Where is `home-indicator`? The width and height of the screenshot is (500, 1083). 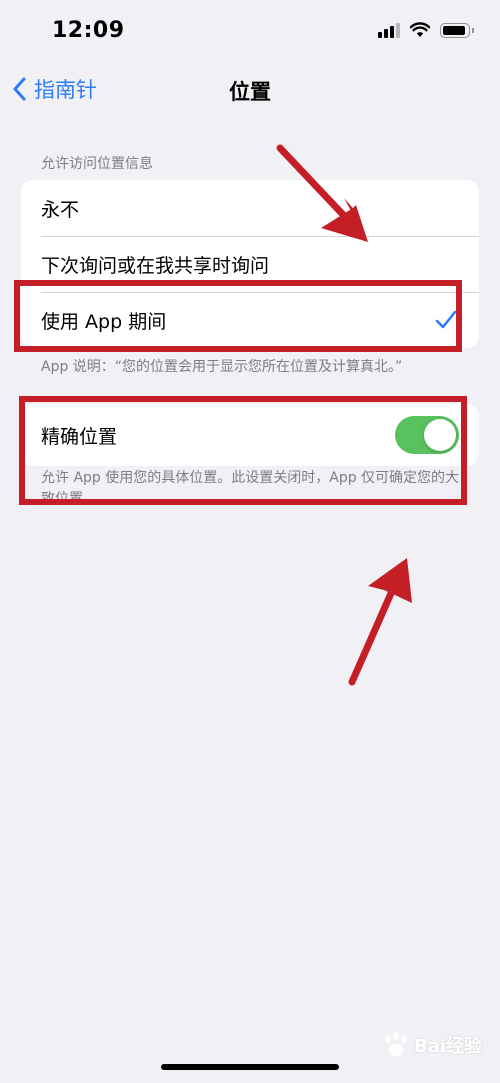
home-indicator is located at coordinates (250, 1067).